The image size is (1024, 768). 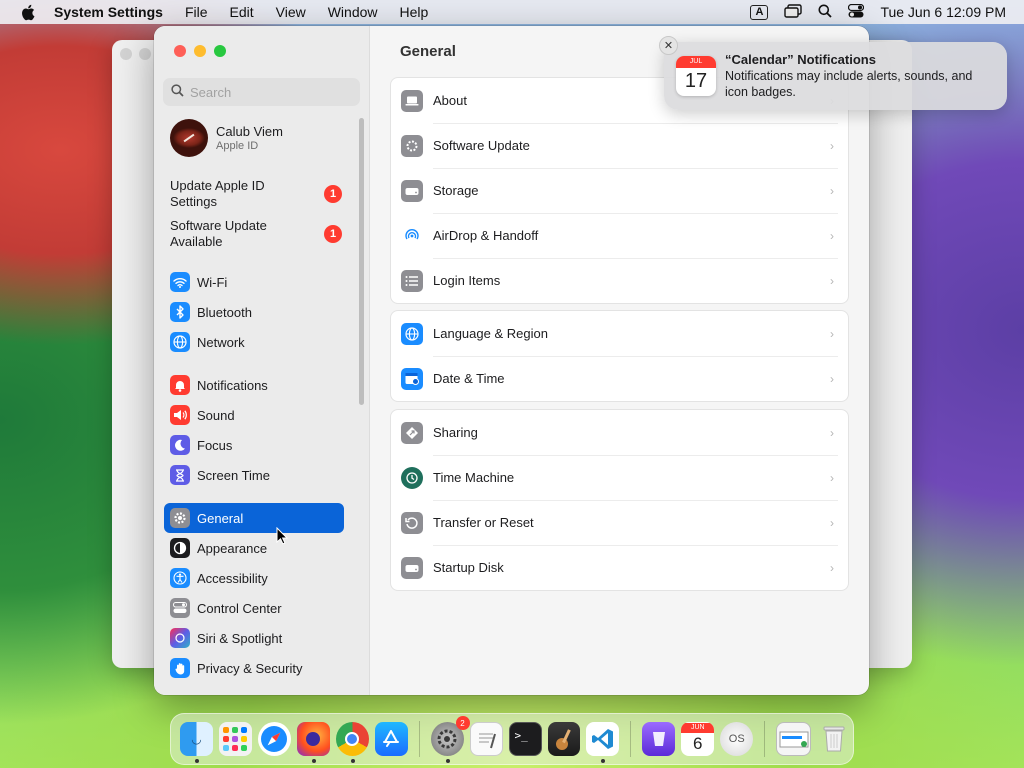 I want to click on airdrop-icon, so click(x=412, y=235).